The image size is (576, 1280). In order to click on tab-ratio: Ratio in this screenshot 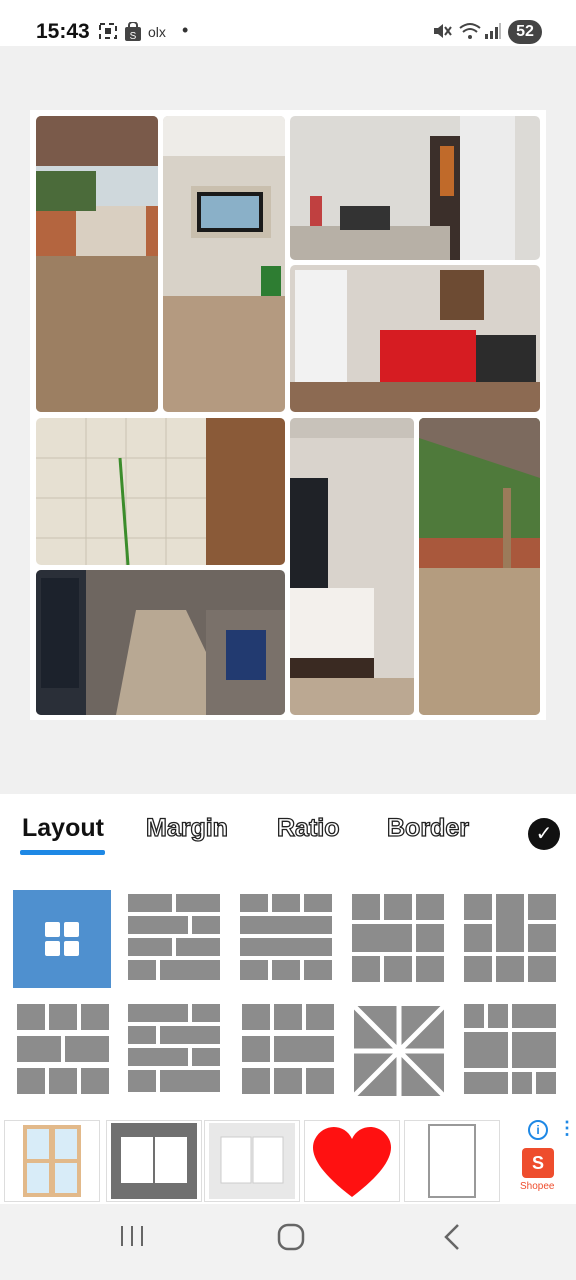, I will do `click(308, 828)`.